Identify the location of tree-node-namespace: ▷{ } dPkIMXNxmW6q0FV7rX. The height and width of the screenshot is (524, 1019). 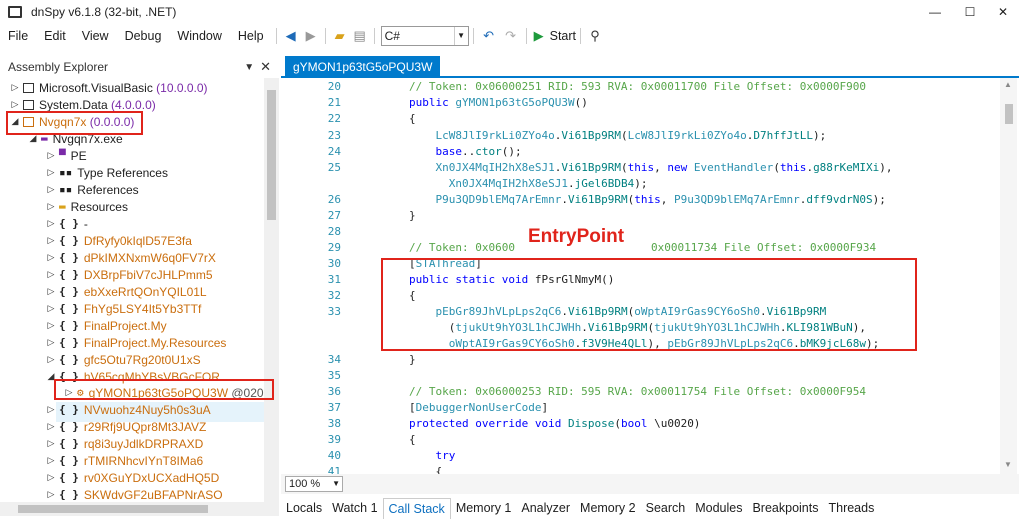
(131, 257).